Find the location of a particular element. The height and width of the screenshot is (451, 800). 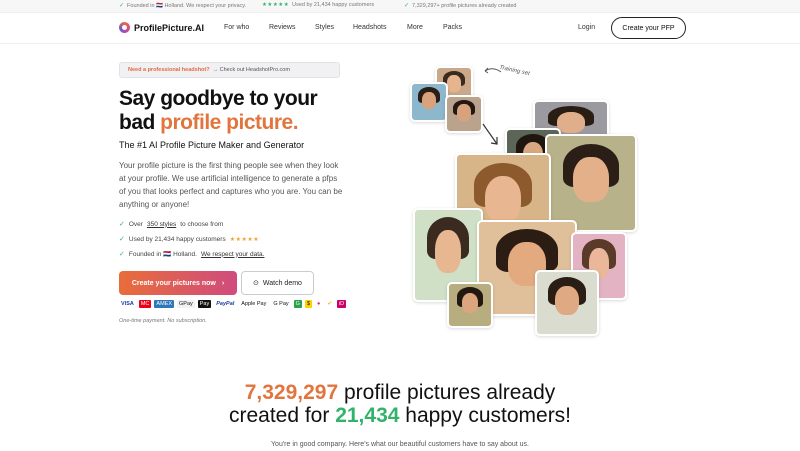

watch-demo-button: ⊙ Watch demo is located at coordinates (277, 283).